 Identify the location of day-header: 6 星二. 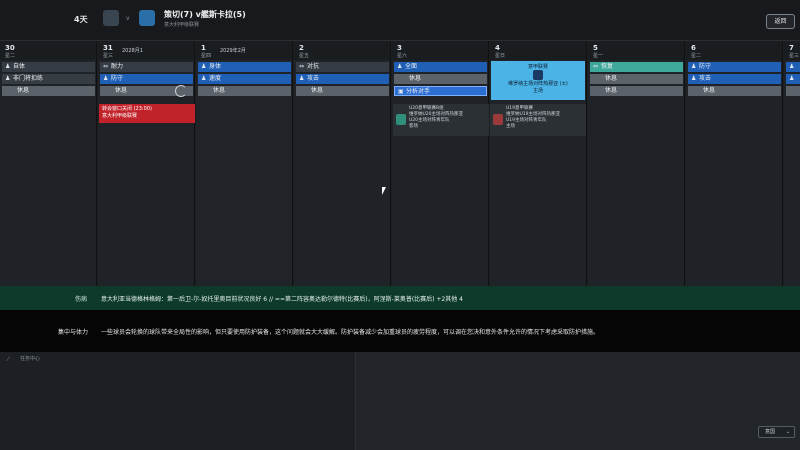
(734, 50).